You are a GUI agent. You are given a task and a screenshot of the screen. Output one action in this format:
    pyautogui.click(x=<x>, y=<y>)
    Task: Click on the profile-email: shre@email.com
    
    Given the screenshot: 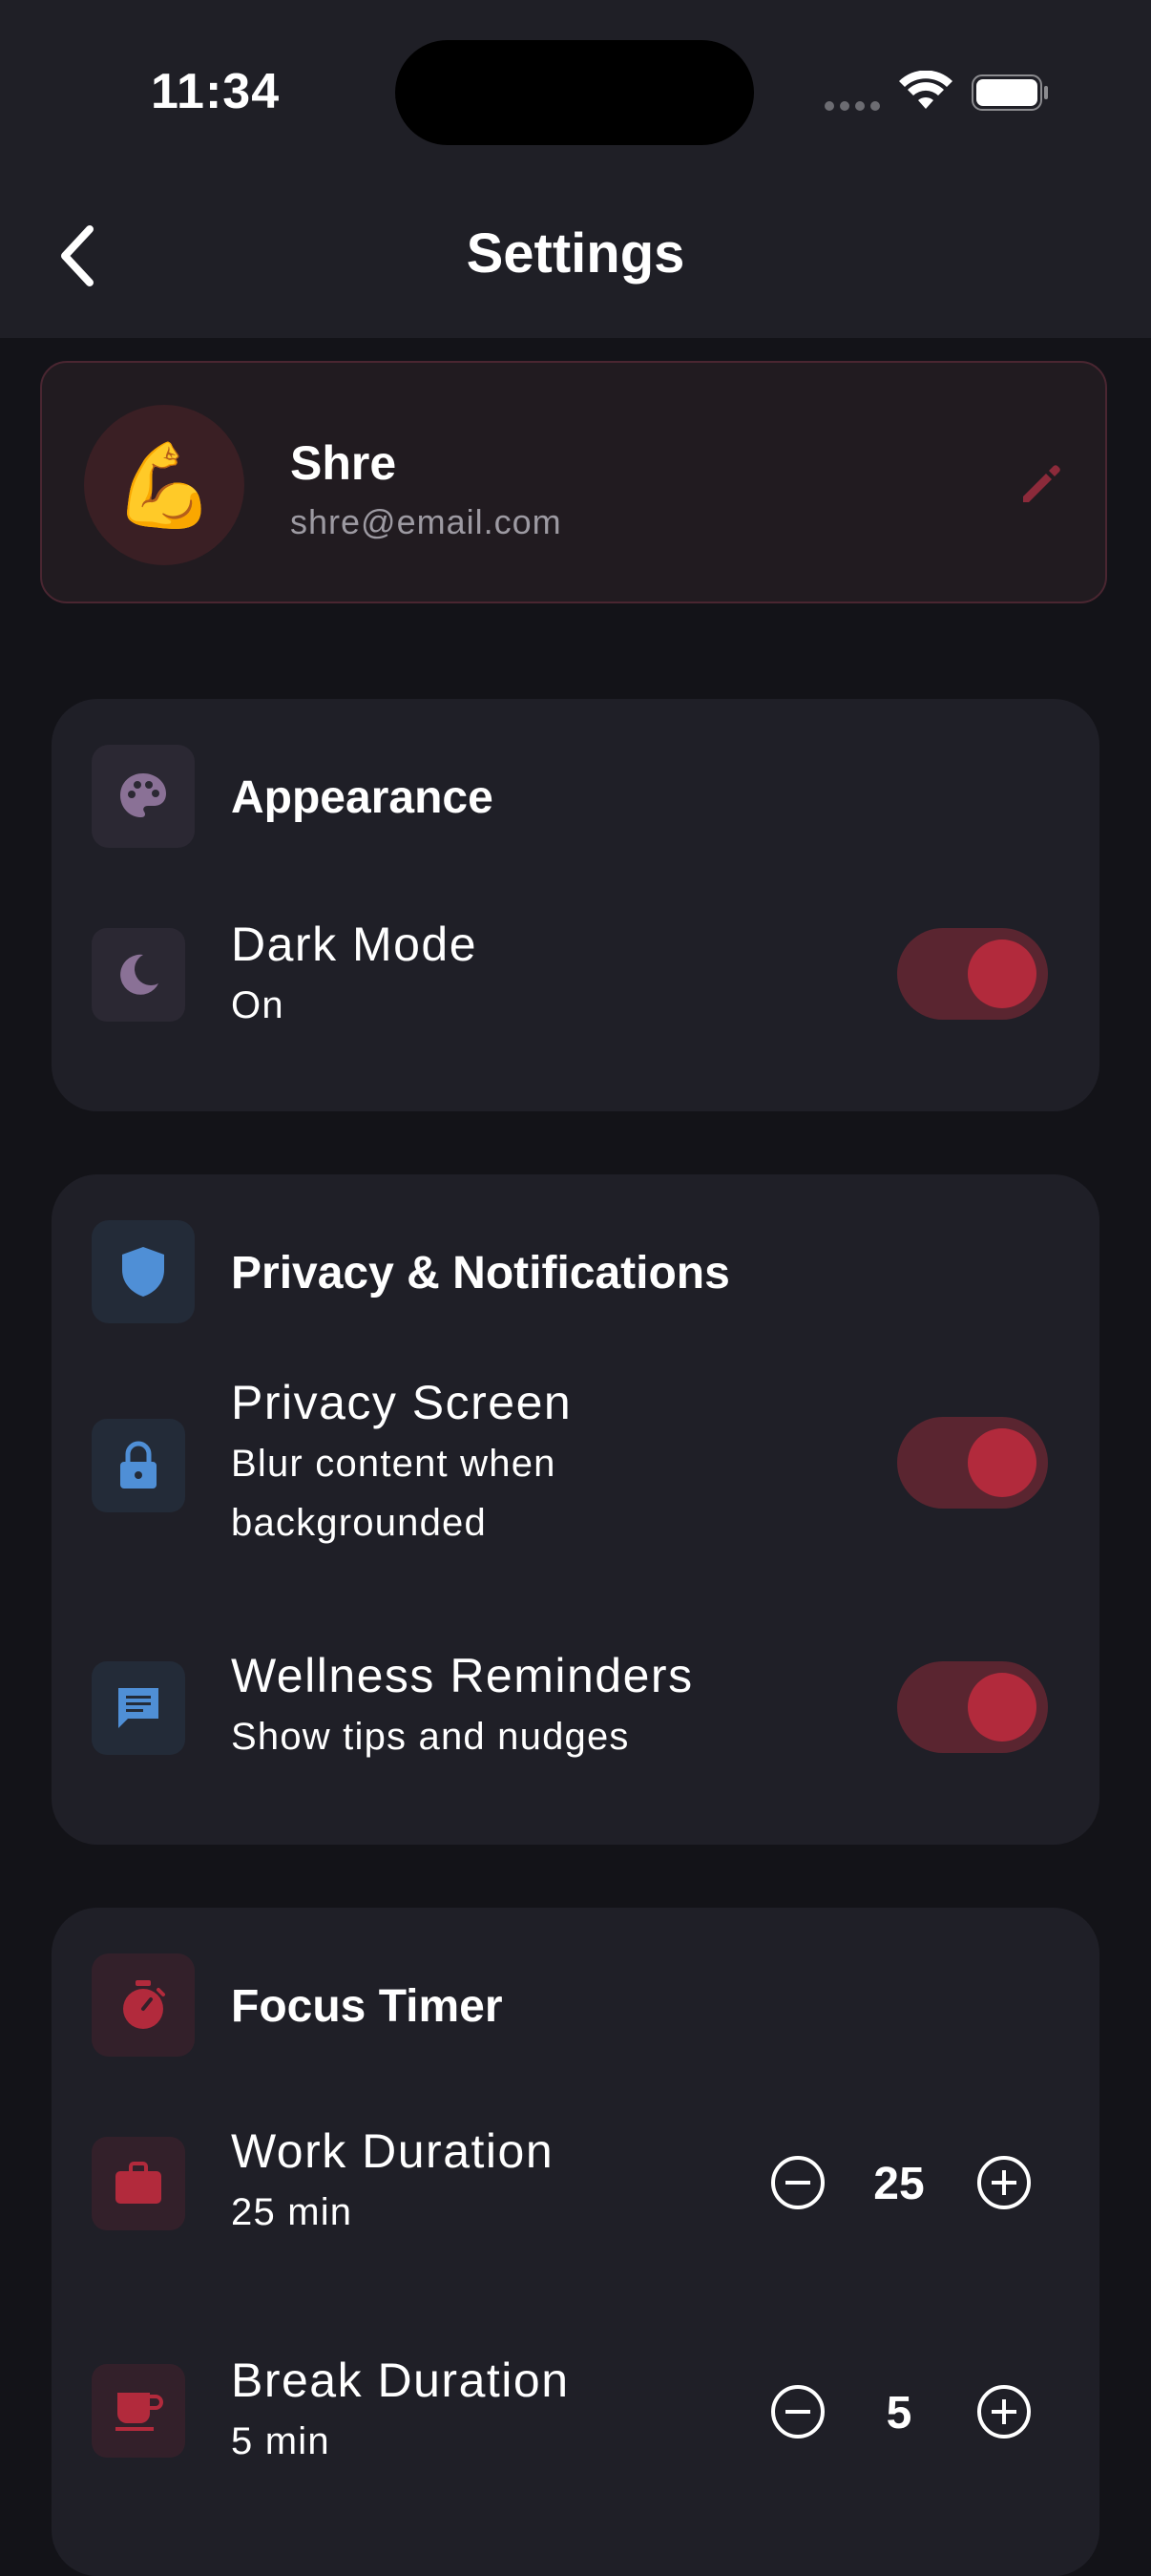 What is the action you would take?
    pyautogui.click(x=426, y=521)
    